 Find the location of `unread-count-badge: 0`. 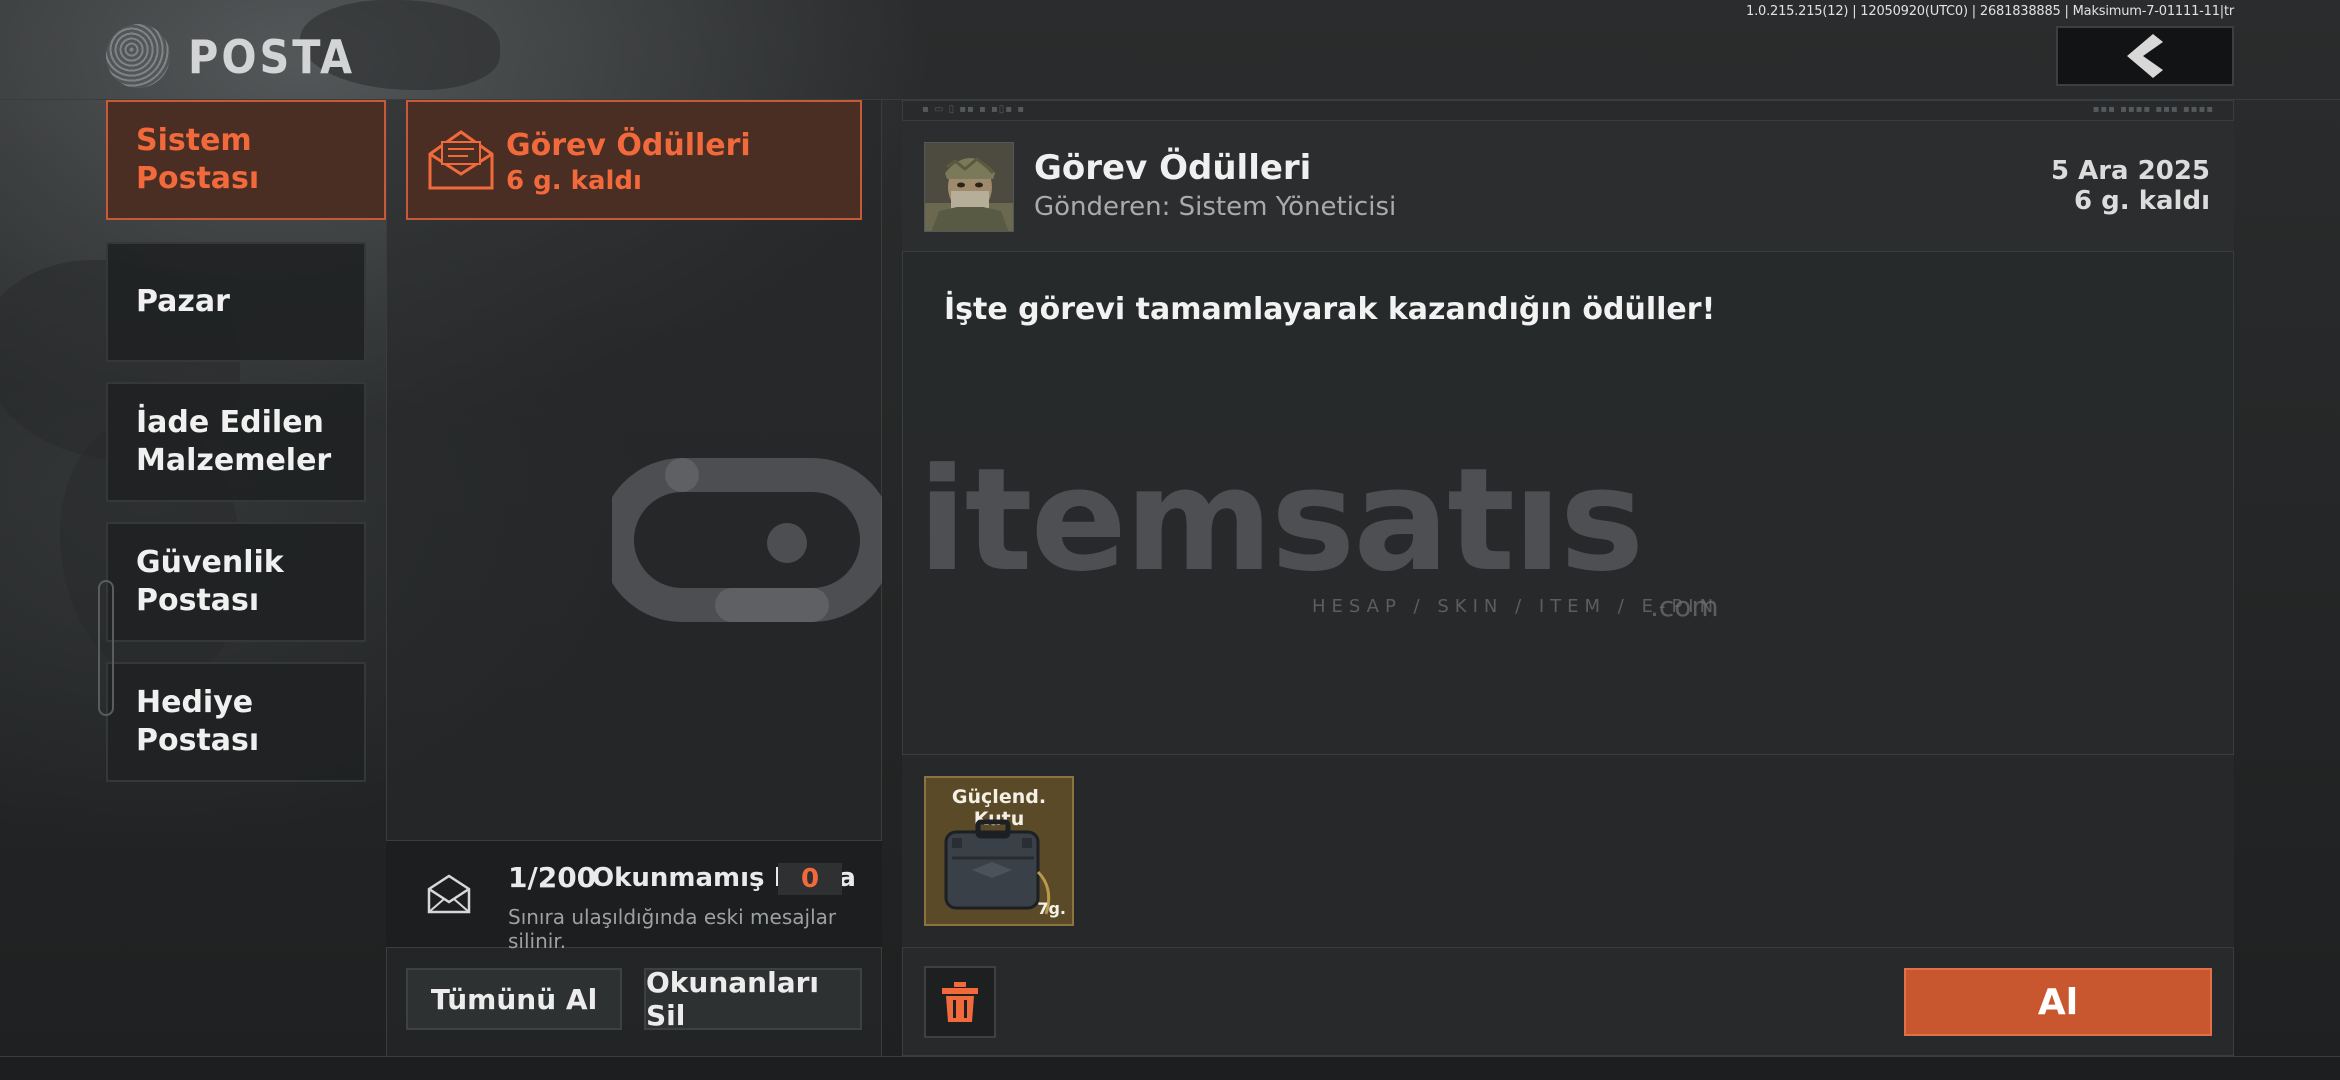

unread-count-badge: 0 is located at coordinates (810, 879).